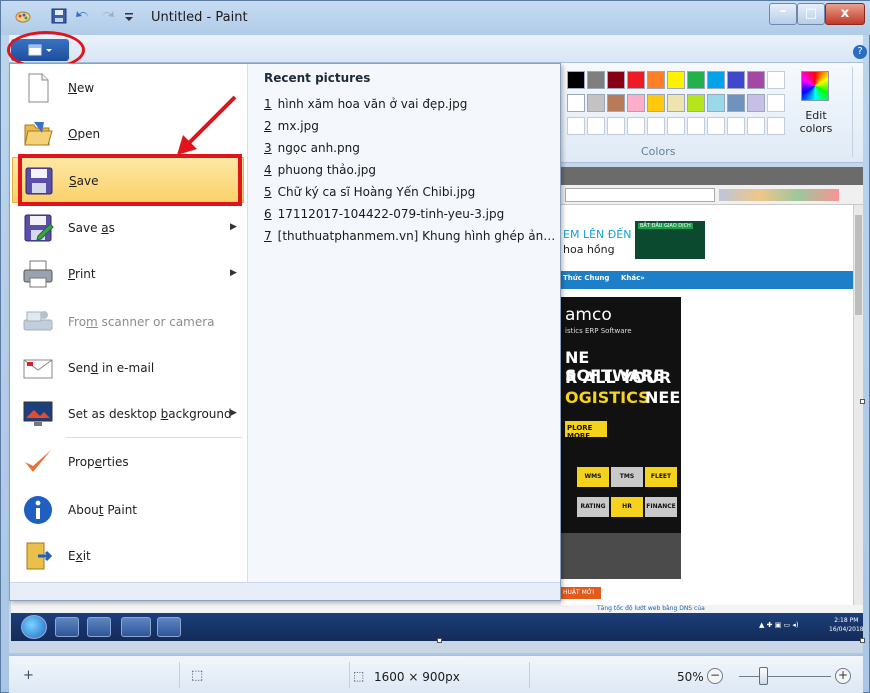 The image size is (870, 693). I want to click on customize-toolbar-icon, so click(129, 16).